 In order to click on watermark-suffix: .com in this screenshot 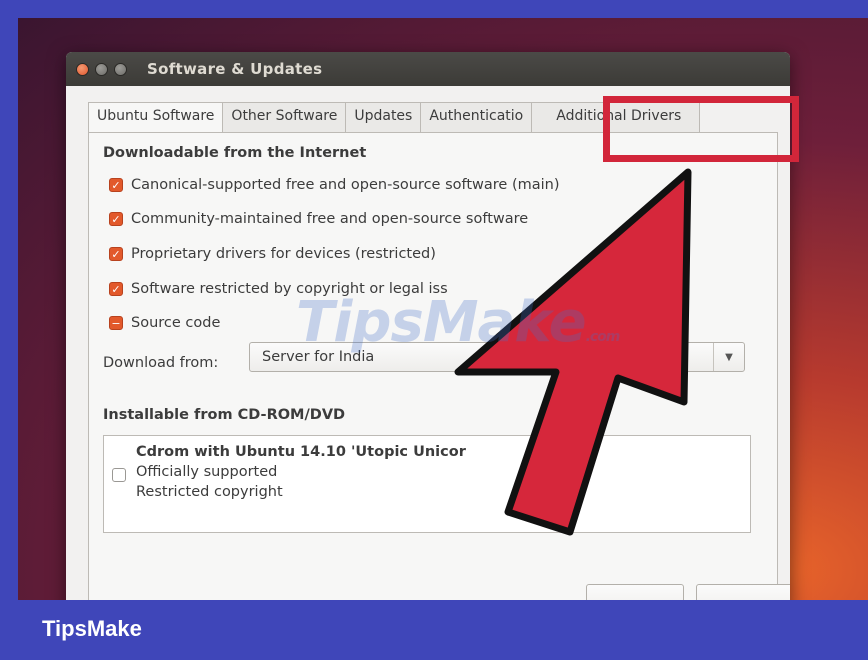, I will do `click(603, 337)`.